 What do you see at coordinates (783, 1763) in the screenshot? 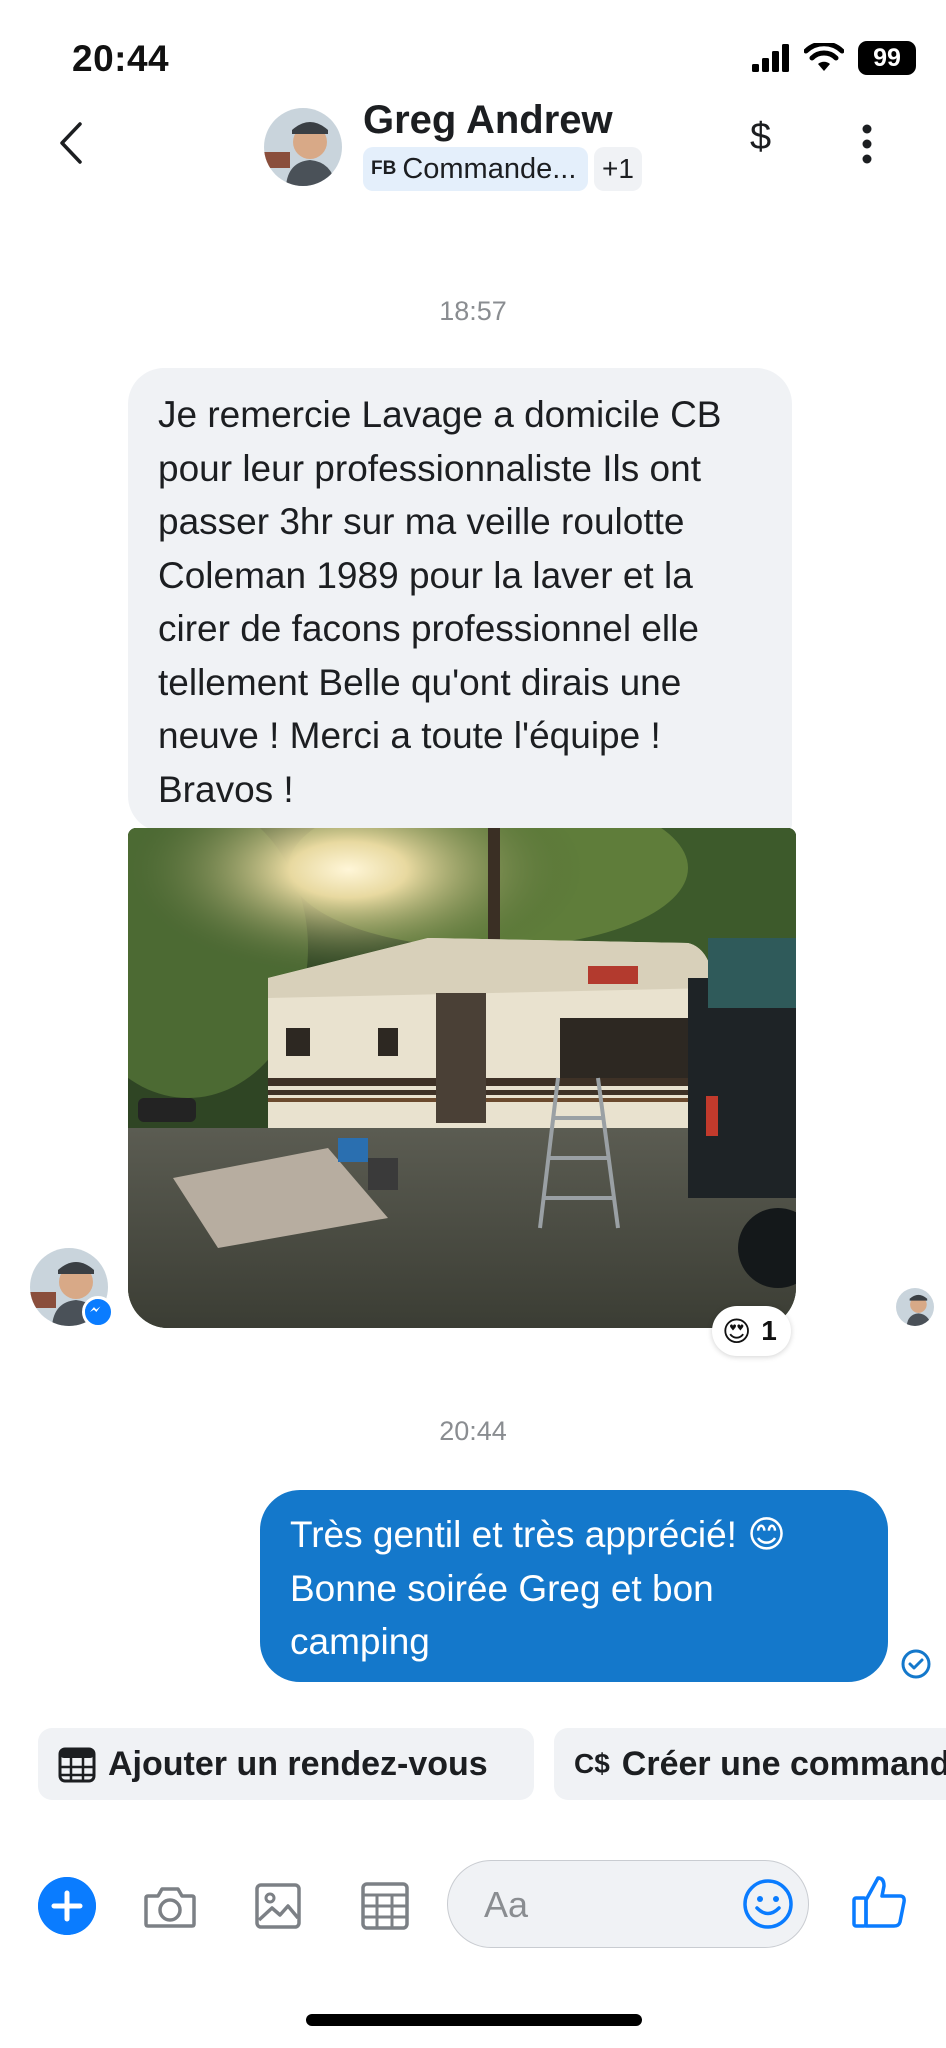
I see `create-order-label: Créer une commande` at bounding box center [783, 1763].